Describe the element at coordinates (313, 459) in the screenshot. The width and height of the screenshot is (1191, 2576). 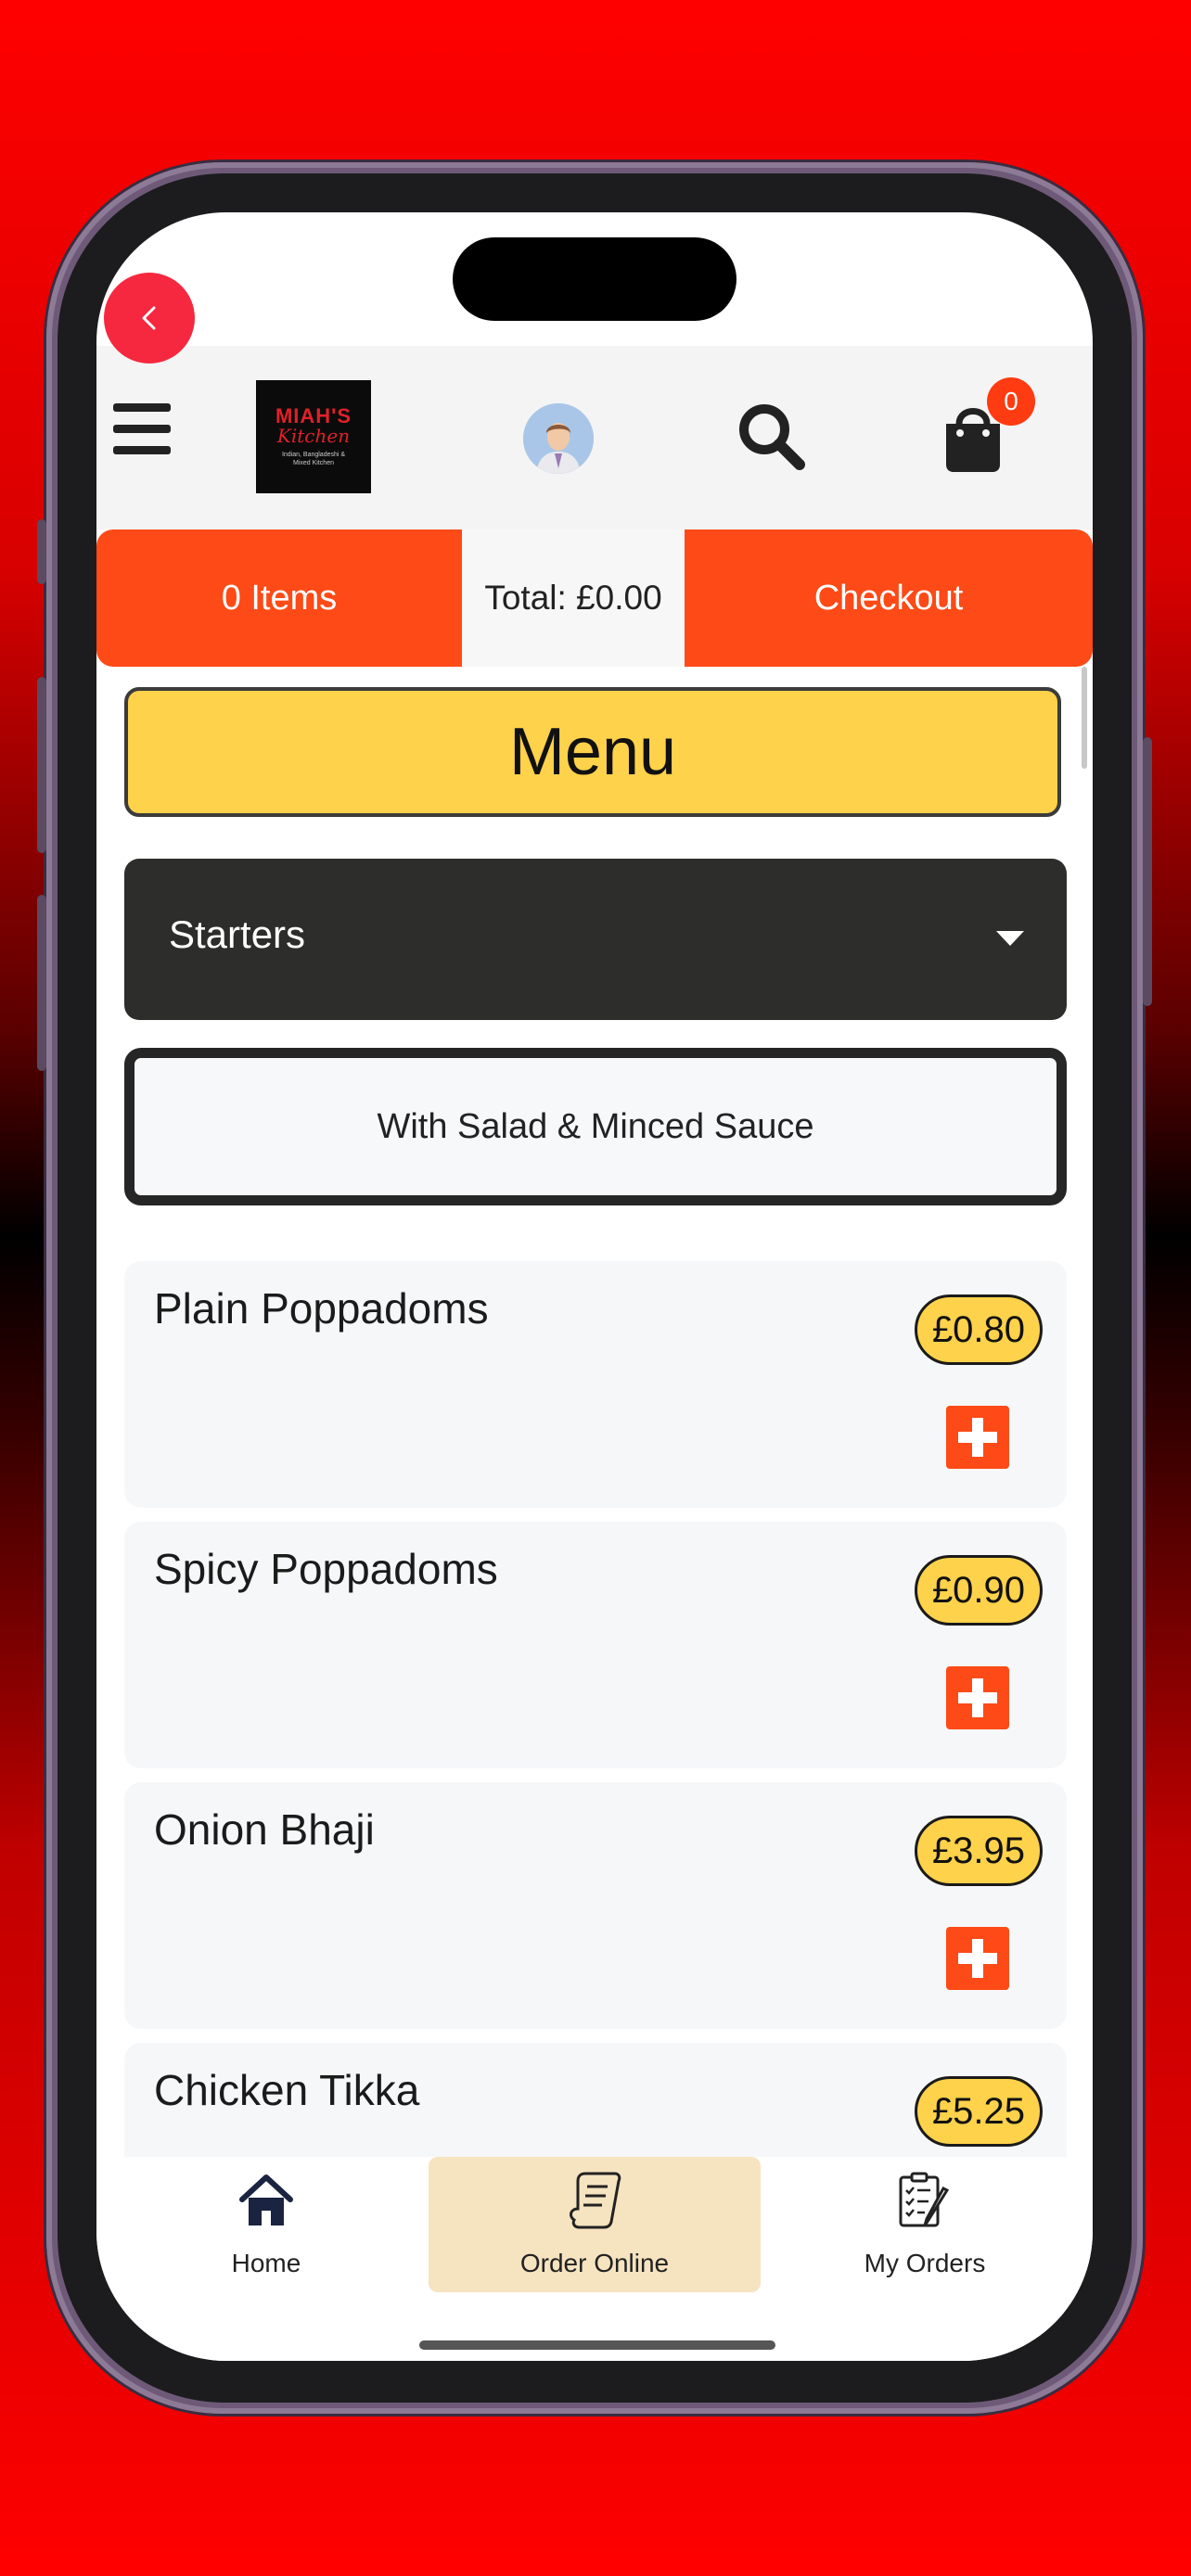
I see `logo-line3: Indian, Bangladeshi & Mixed Kitchen` at that location.